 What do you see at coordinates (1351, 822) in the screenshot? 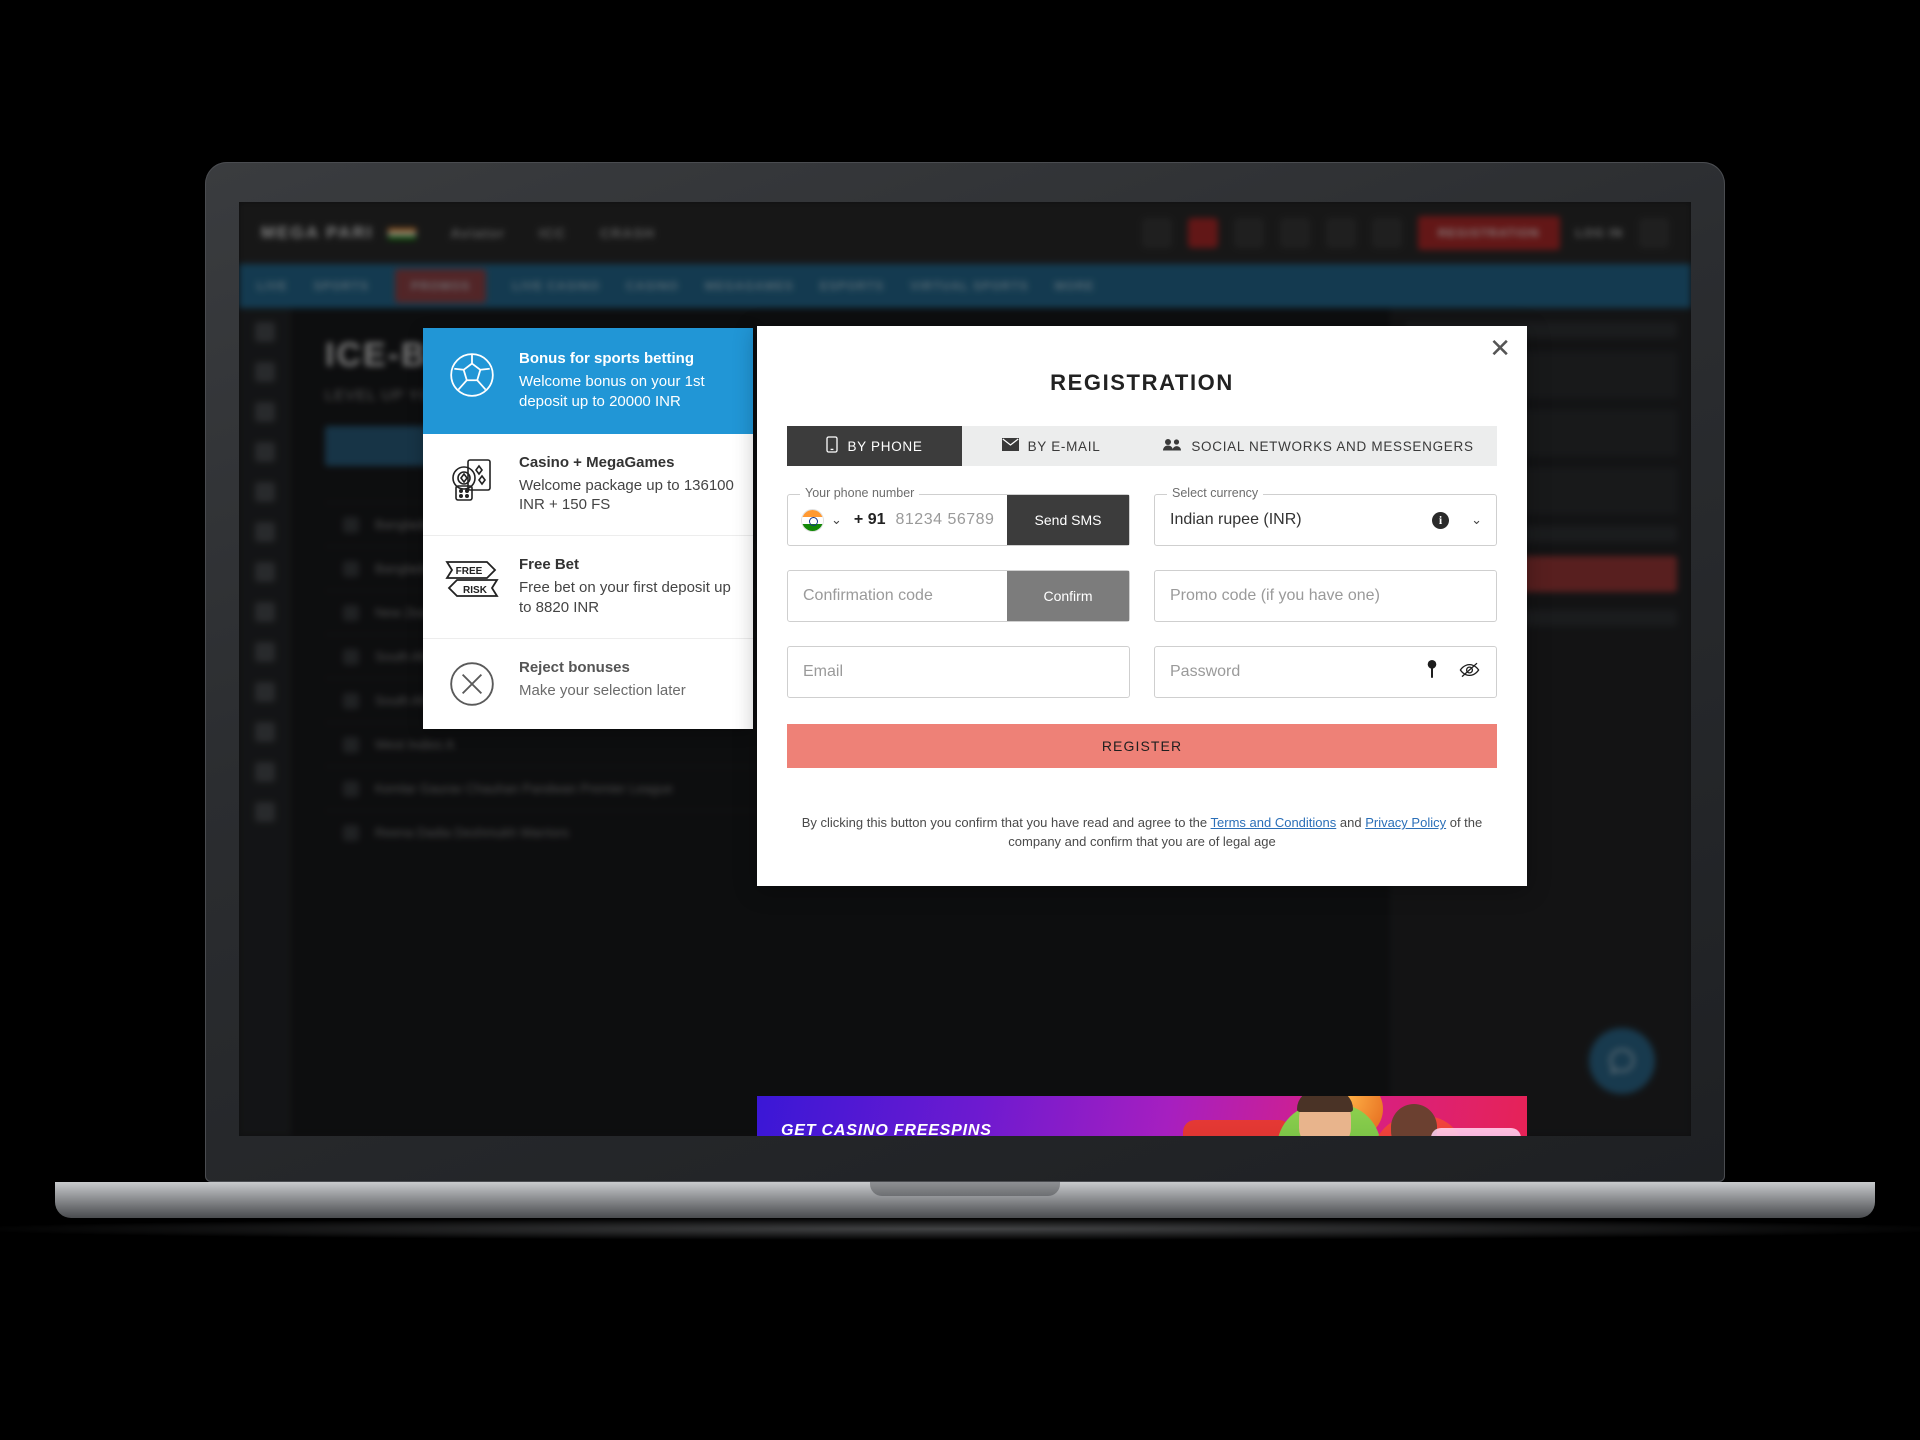
I see `terms-middle: and` at bounding box center [1351, 822].